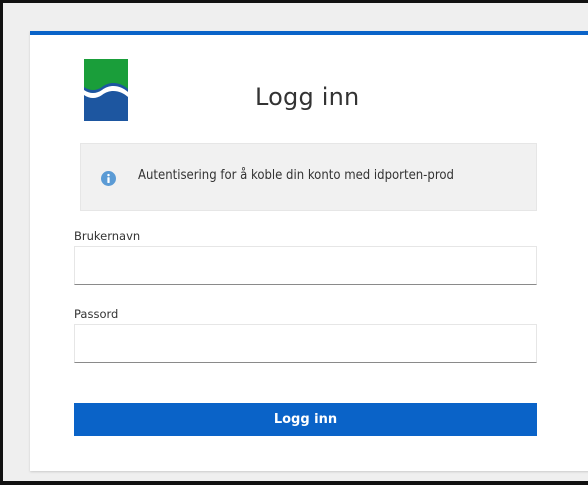  Describe the element at coordinates (305, 419) in the screenshot. I see `login-submit-button: Logg inn` at that location.